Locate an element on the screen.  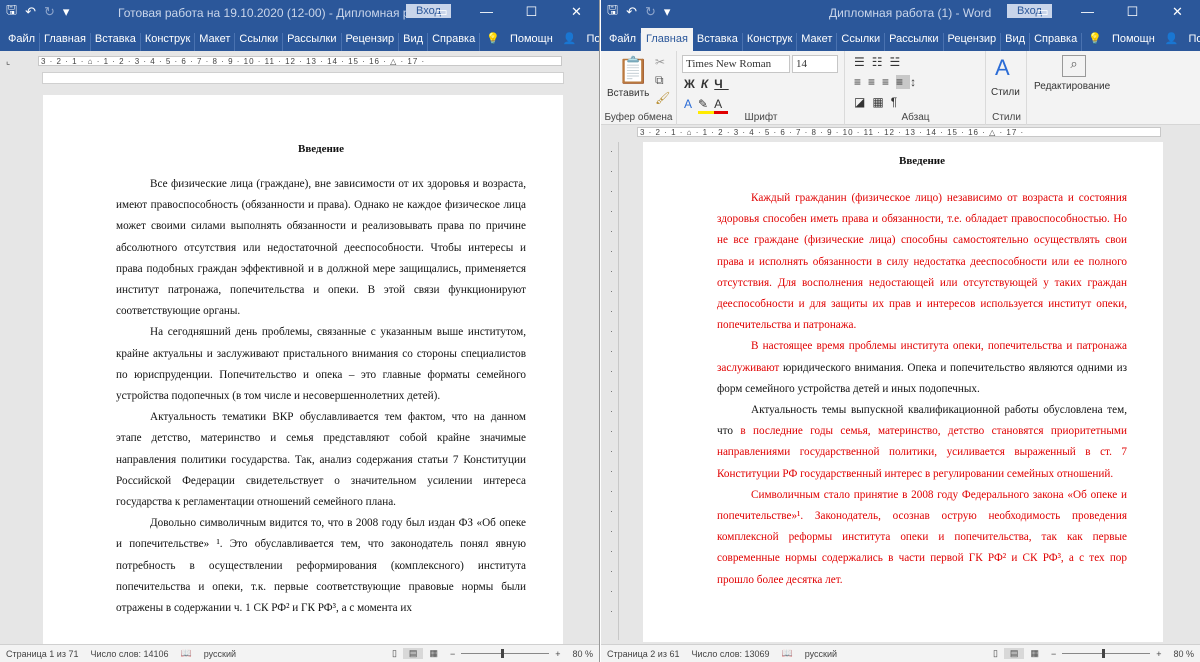
styles-label: Стили is located at coordinates (1005, 92).